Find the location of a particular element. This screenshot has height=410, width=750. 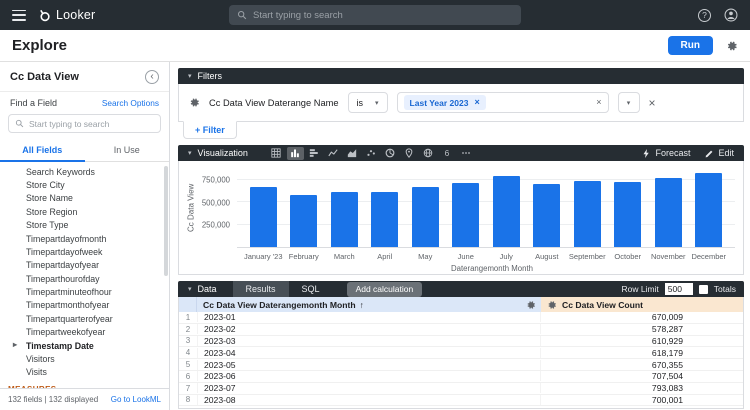

field-item-timepartquarterofyear: Timepartquarterofyear is located at coordinates (84, 318).